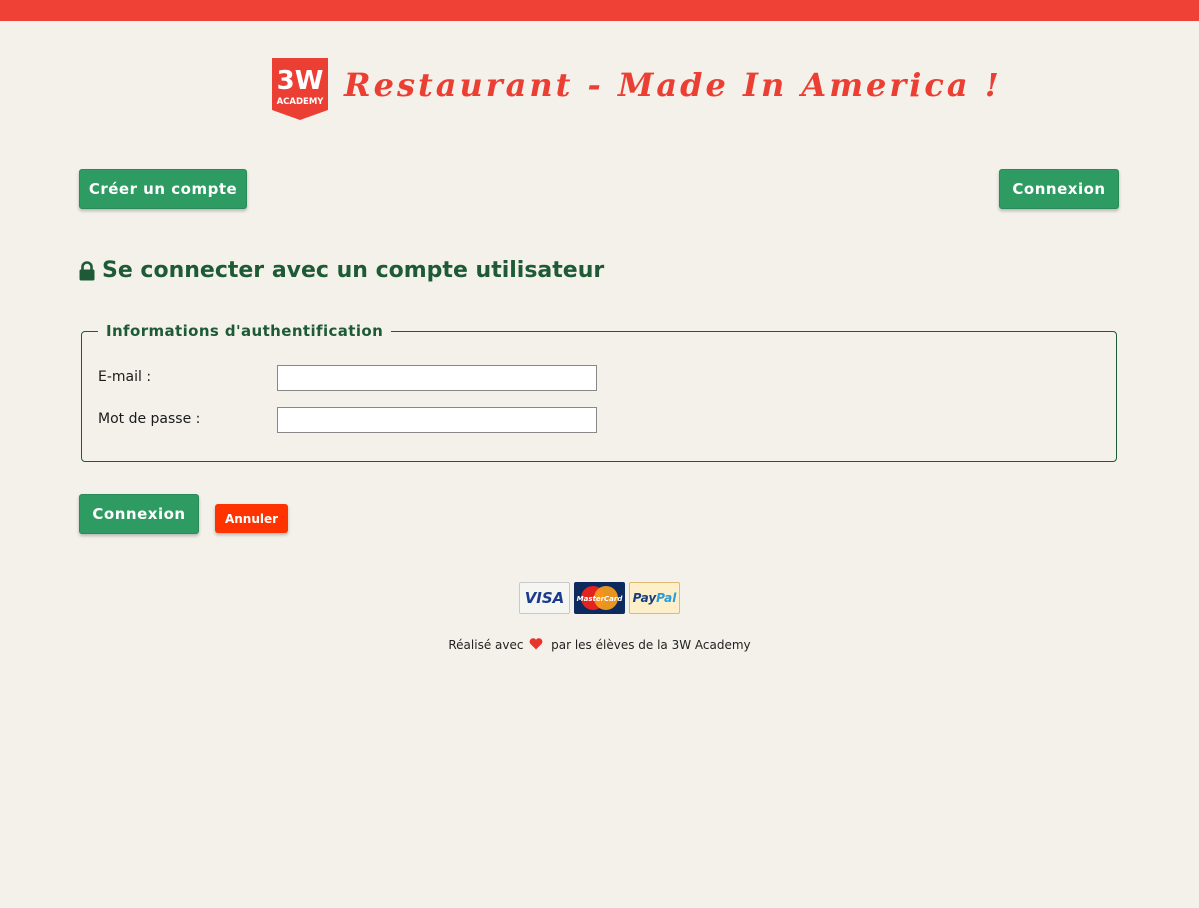 The width and height of the screenshot is (1199, 908). I want to click on password-label: Mot de passe :, so click(149, 419).